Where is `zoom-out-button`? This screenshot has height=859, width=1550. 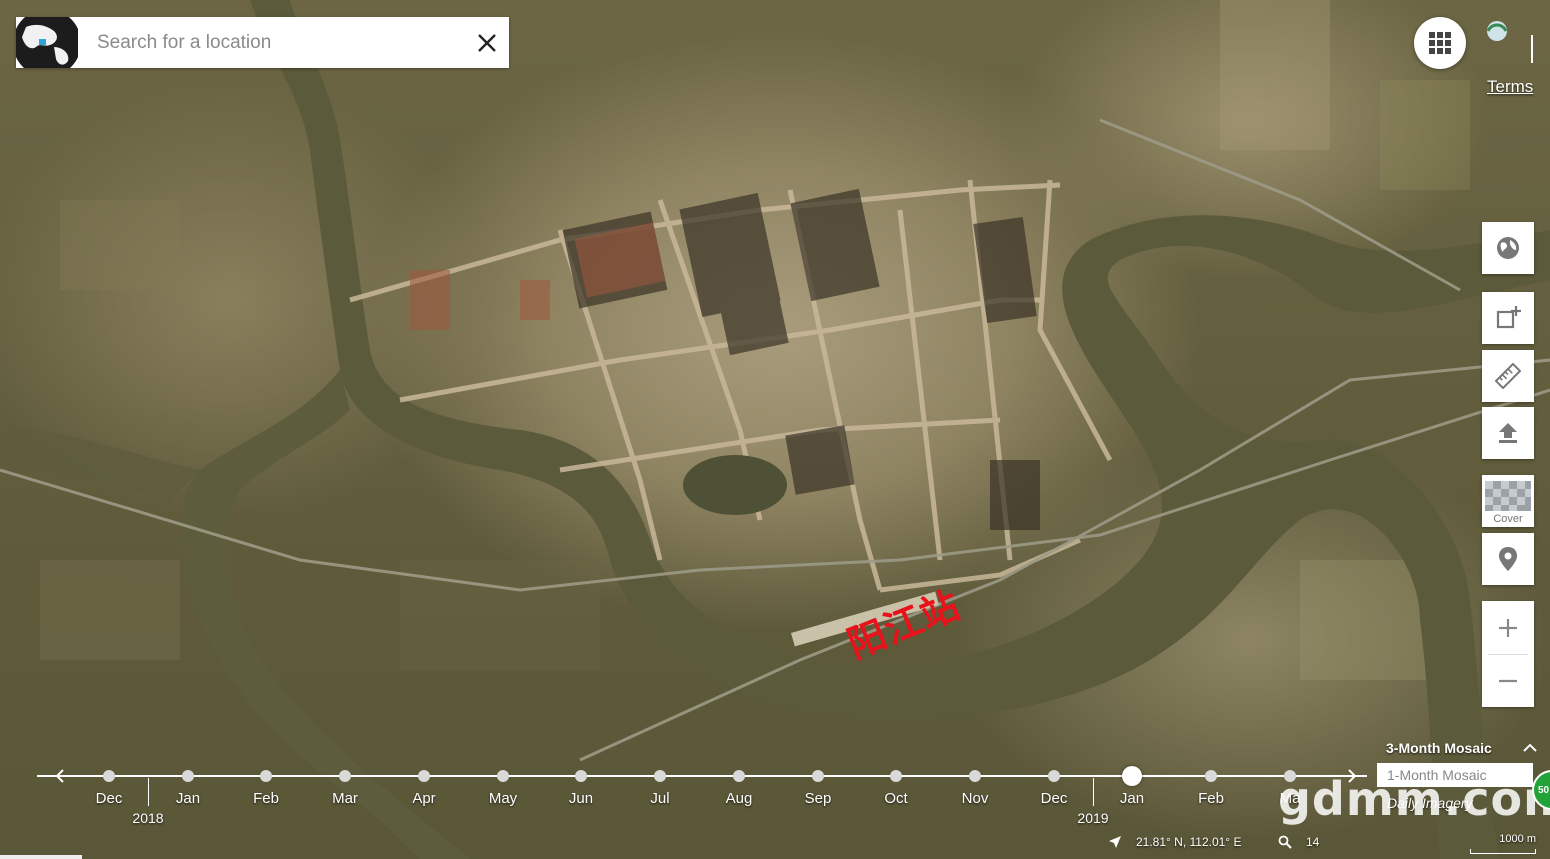 zoom-out-button is located at coordinates (1508, 680).